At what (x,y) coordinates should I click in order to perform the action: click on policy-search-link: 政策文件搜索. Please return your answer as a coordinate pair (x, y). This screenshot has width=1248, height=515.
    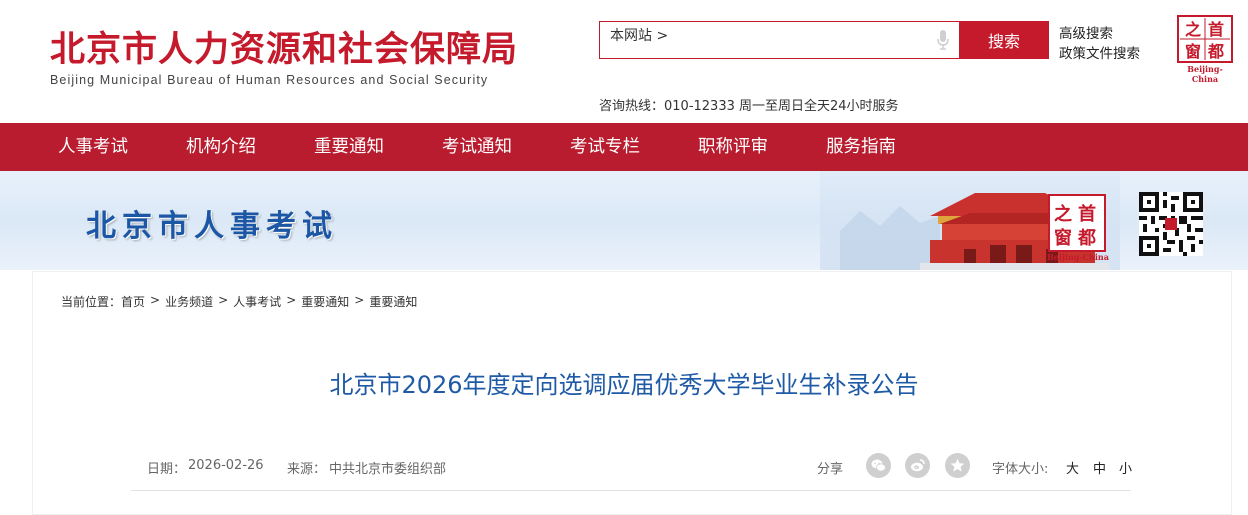
    Looking at the image, I should click on (1099, 52).